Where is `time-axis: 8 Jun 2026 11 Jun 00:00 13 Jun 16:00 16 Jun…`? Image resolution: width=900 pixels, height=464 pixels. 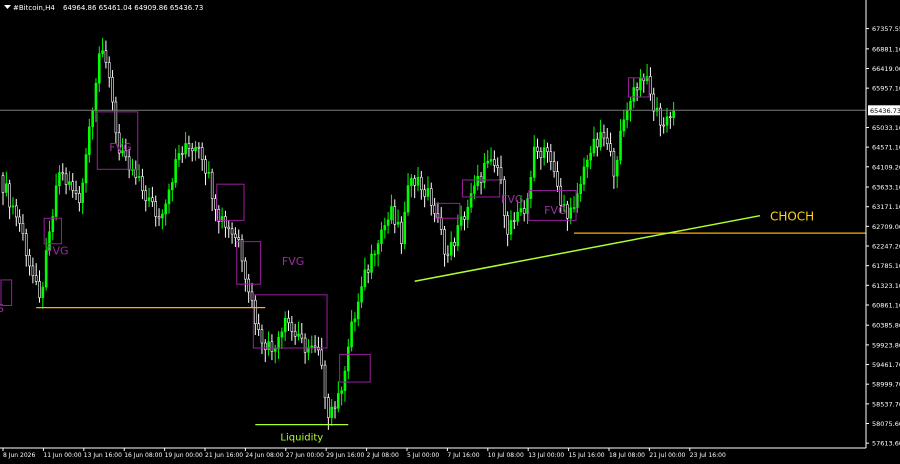
time-axis: 8 Jun 2026 11 Jun 00:00 13 Jun 16:00 16 Jun… is located at coordinates (433, 453).